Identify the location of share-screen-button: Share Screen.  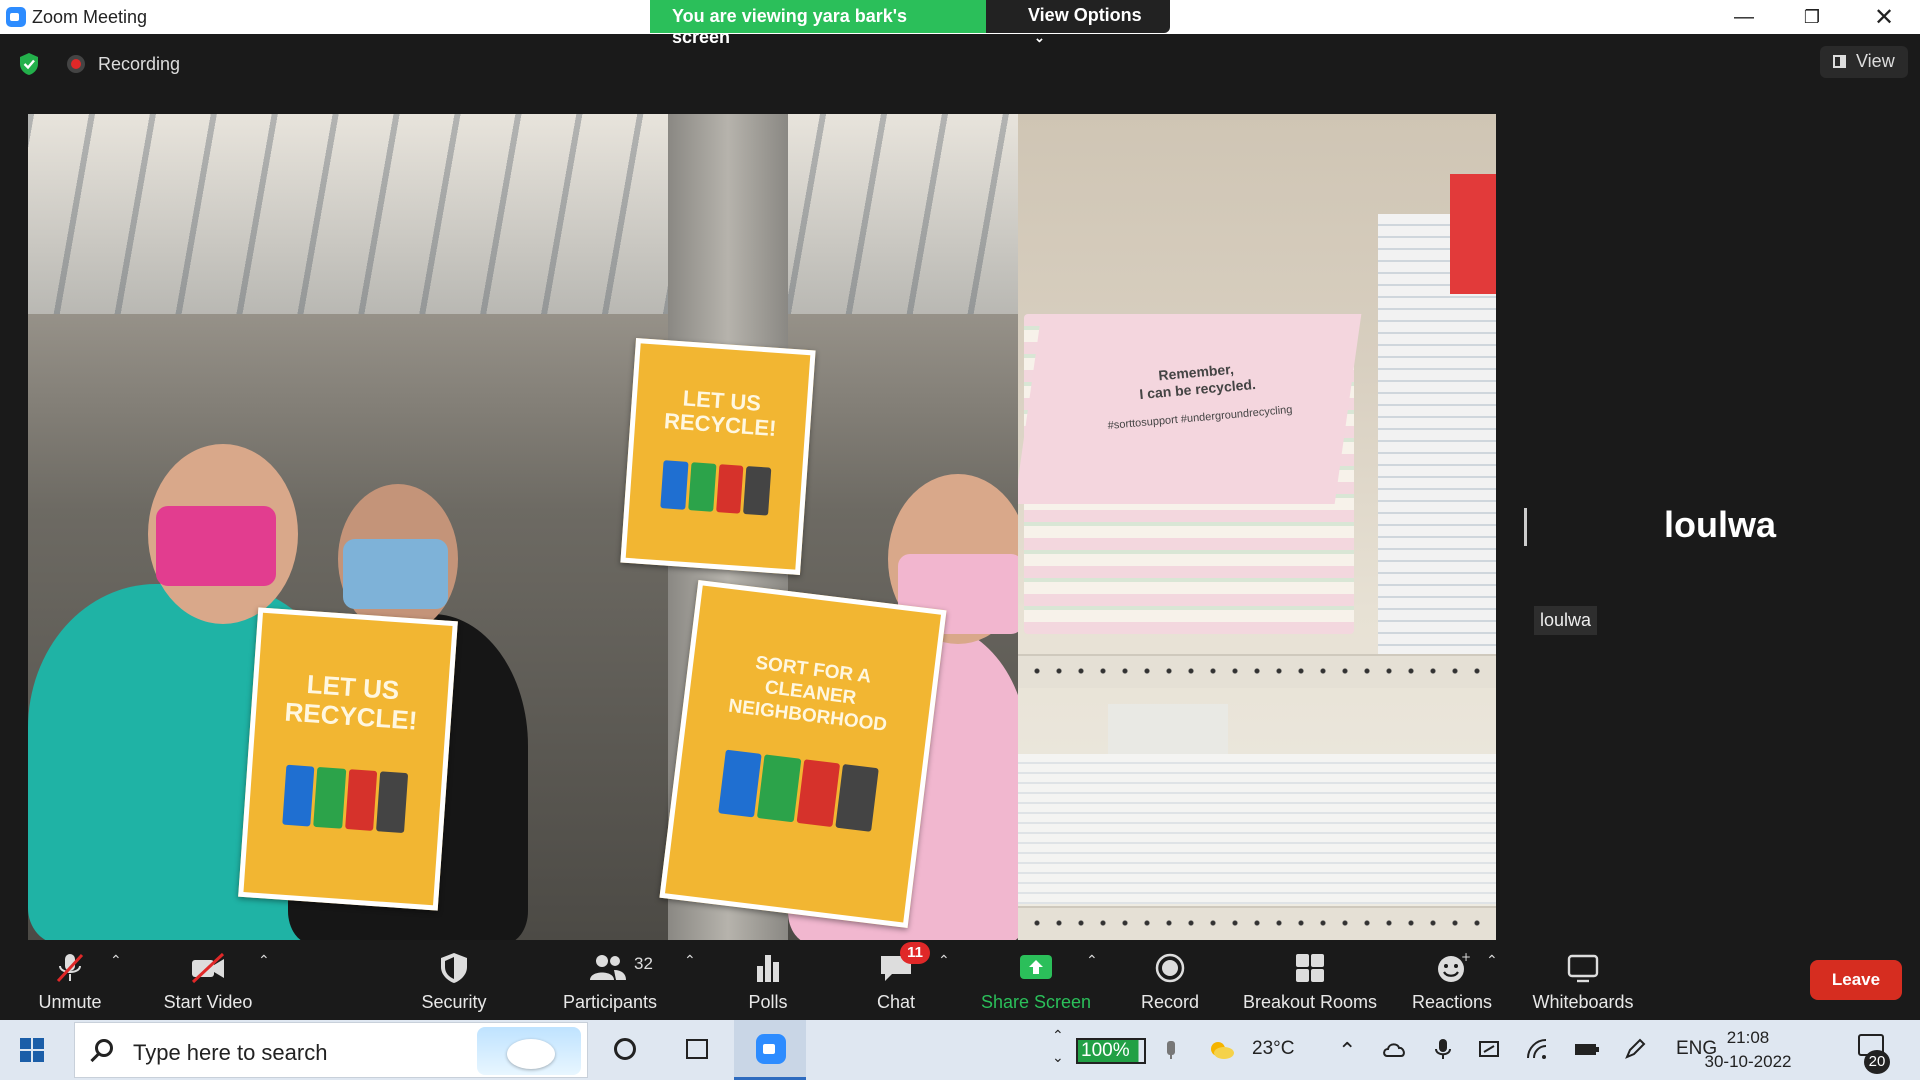
(1036, 980).